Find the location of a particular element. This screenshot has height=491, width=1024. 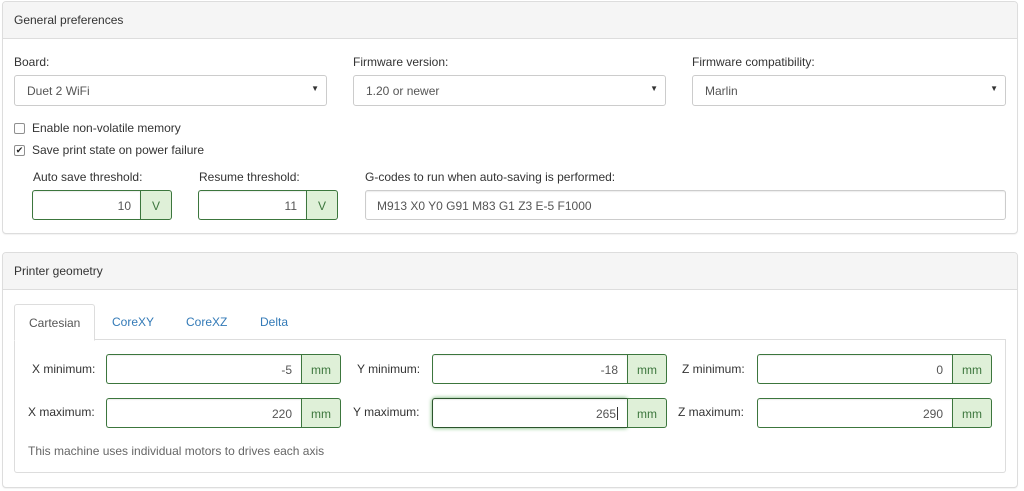

y-max-input-group: 265 mm is located at coordinates (549, 413).